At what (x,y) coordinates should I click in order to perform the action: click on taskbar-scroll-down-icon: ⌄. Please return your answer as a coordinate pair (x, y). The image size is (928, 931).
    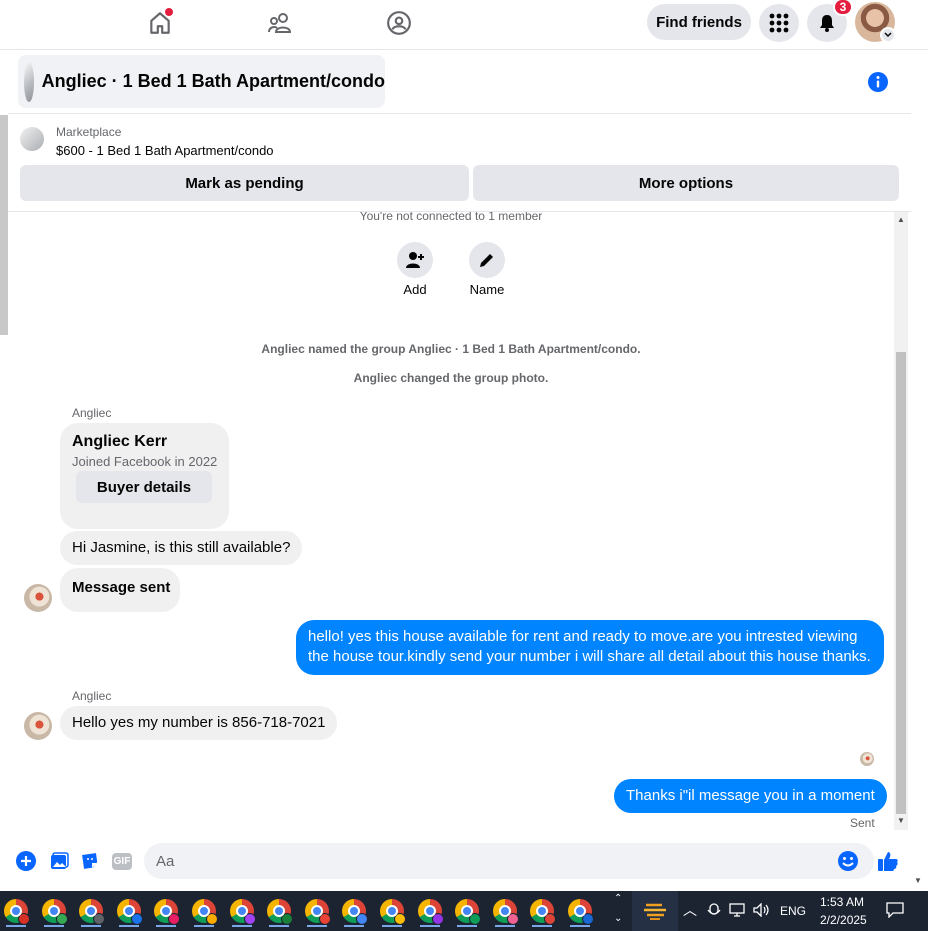
    Looking at the image, I should click on (618, 918).